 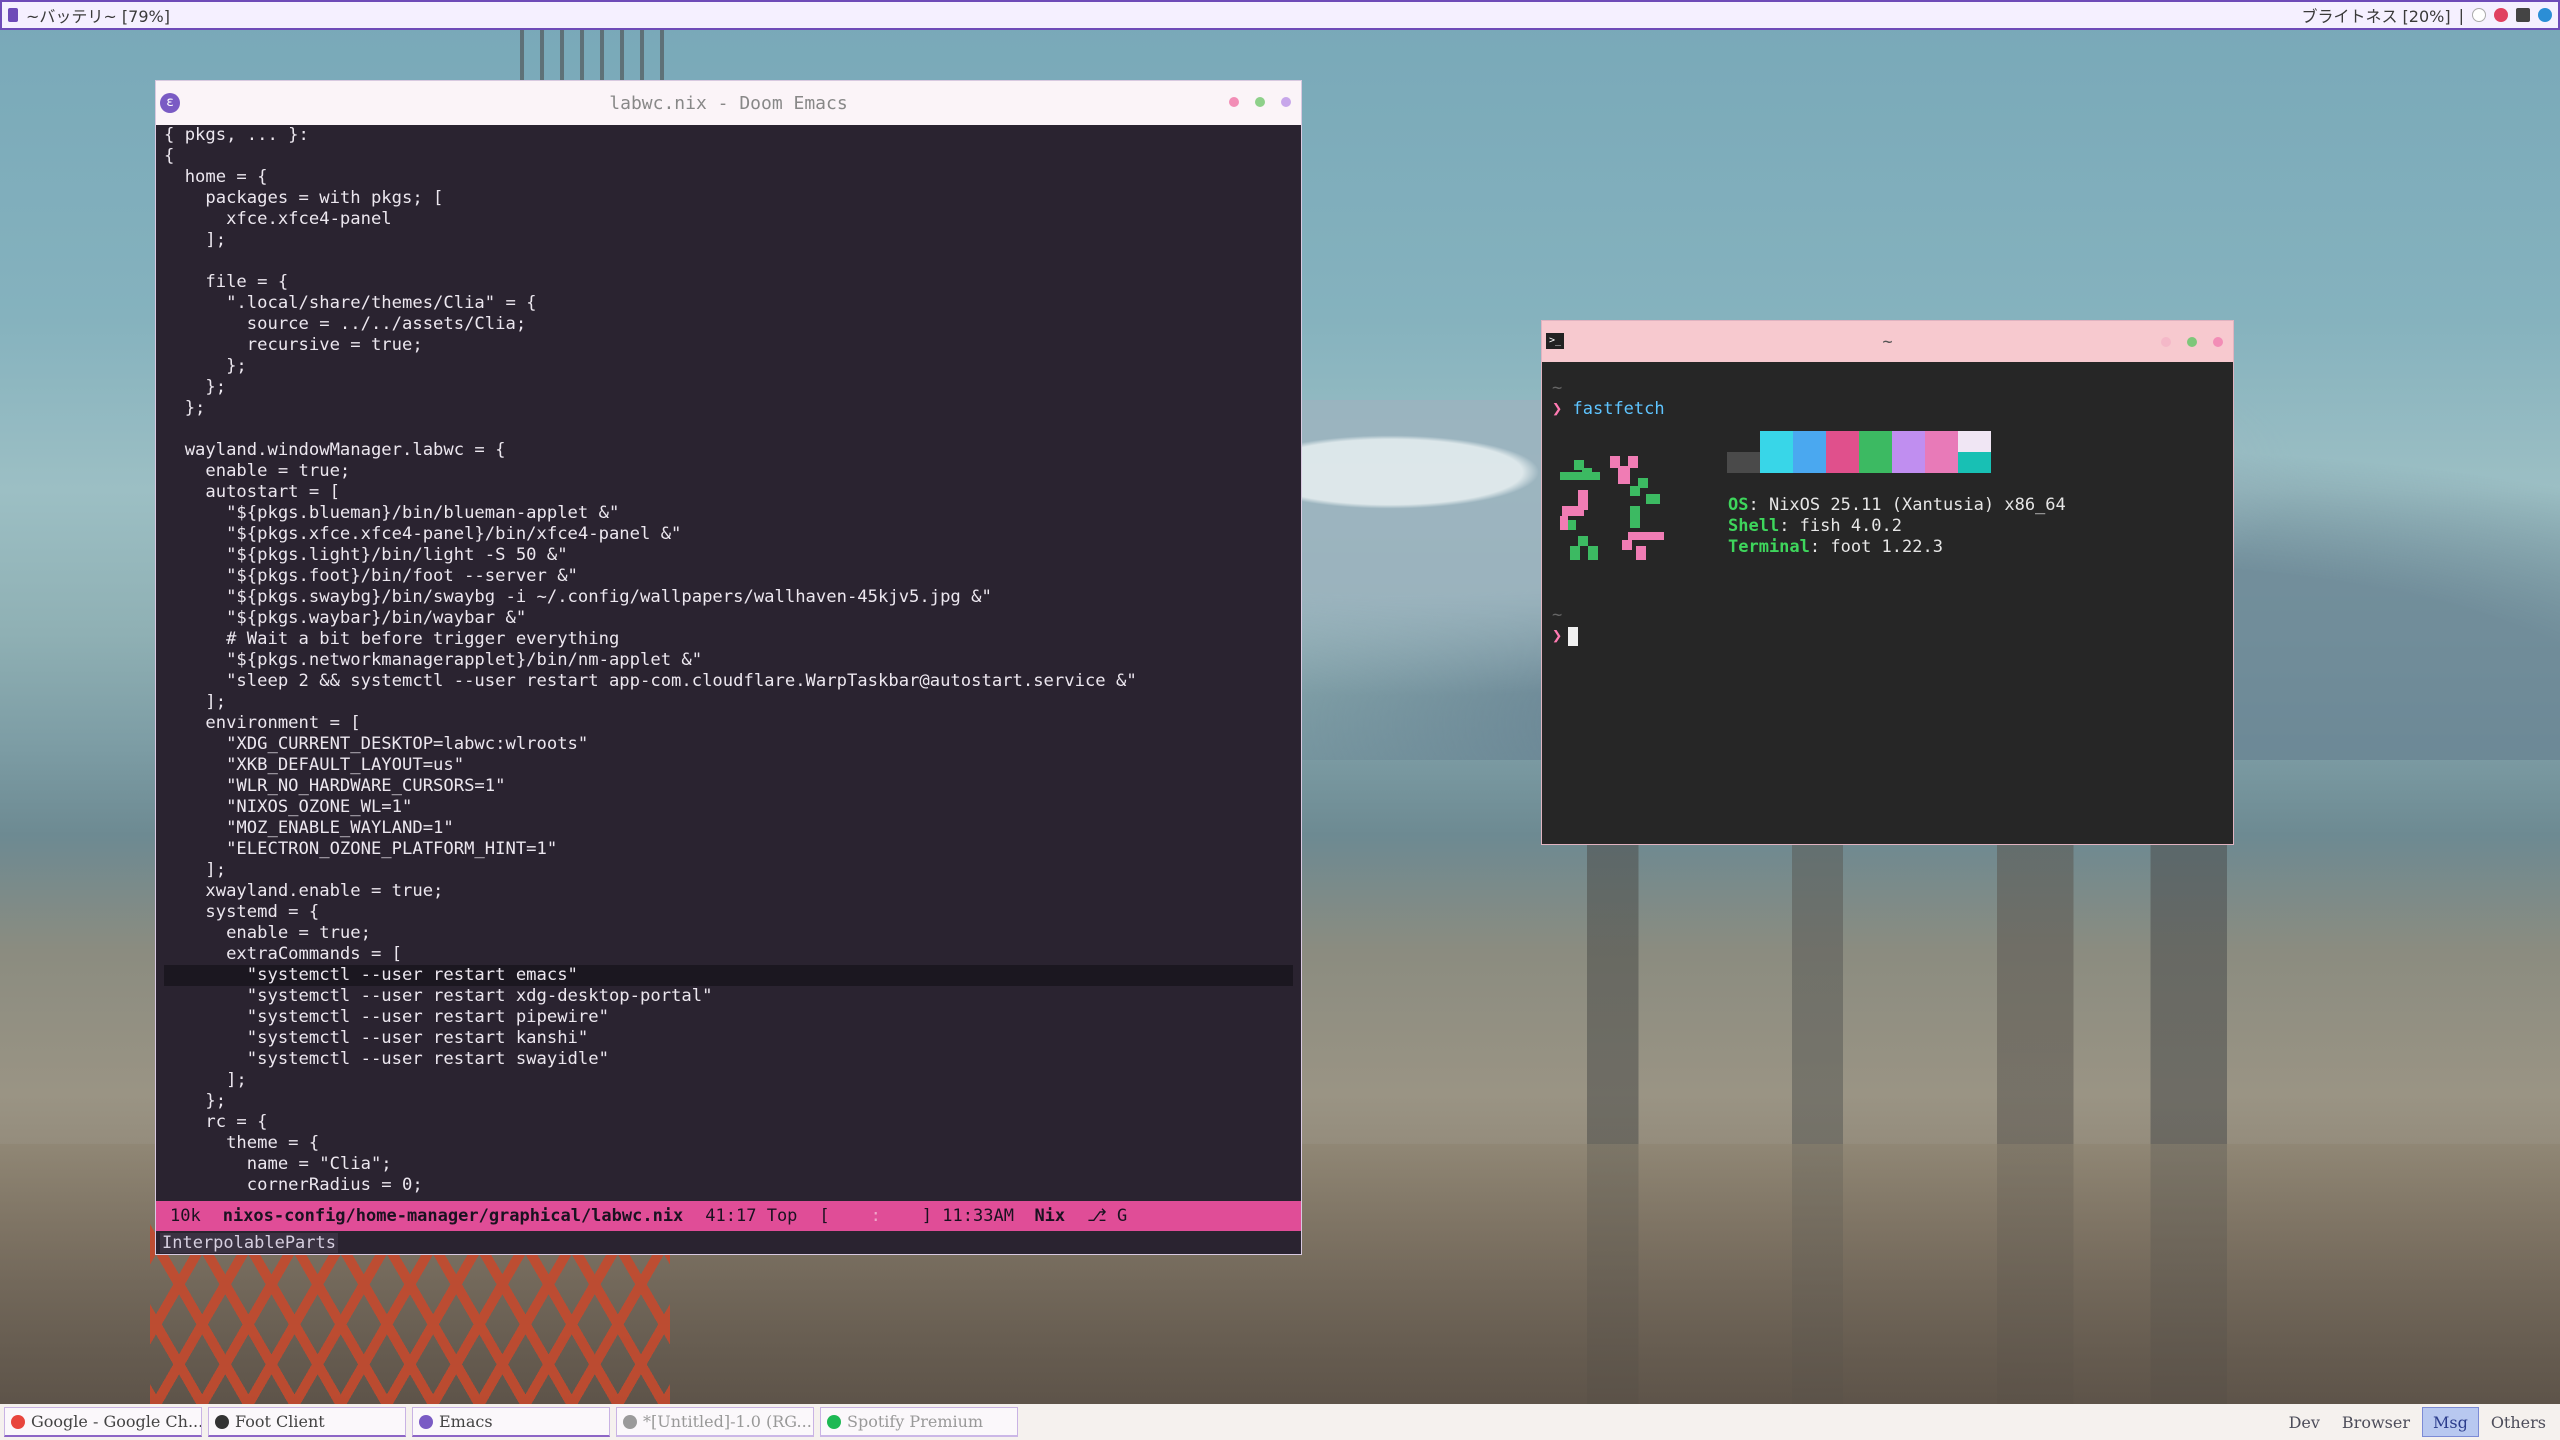 What do you see at coordinates (466, 1421) in the screenshot?
I see `taskbar-item-label: Emacs` at bounding box center [466, 1421].